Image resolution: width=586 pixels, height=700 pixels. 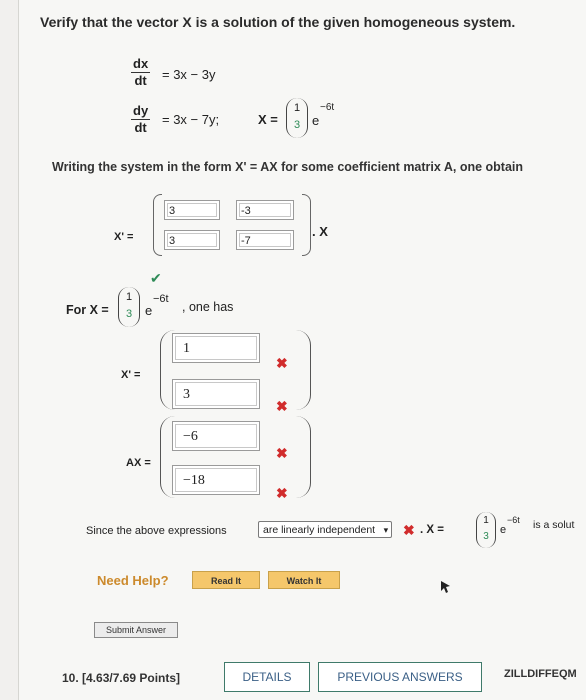 What do you see at coordinates (327, 107) in the screenshot?
I see `exp-power: −6t` at bounding box center [327, 107].